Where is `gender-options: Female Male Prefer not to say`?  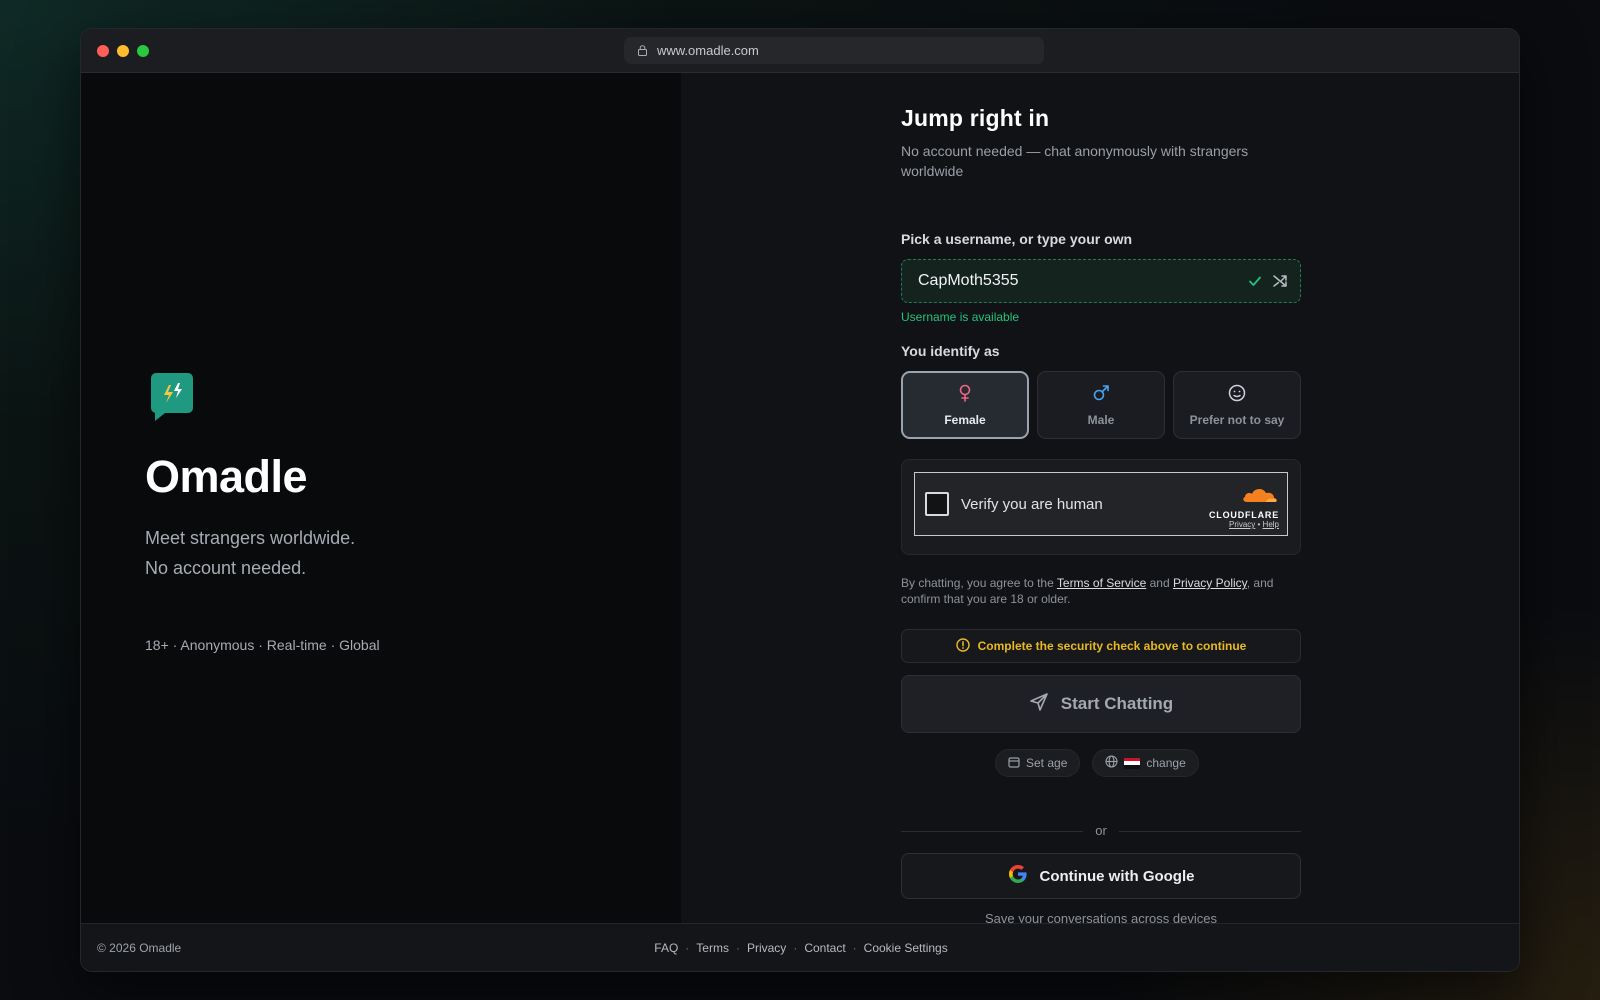 gender-options: Female Male Prefer not to say is located at coordinates (1101, 405).